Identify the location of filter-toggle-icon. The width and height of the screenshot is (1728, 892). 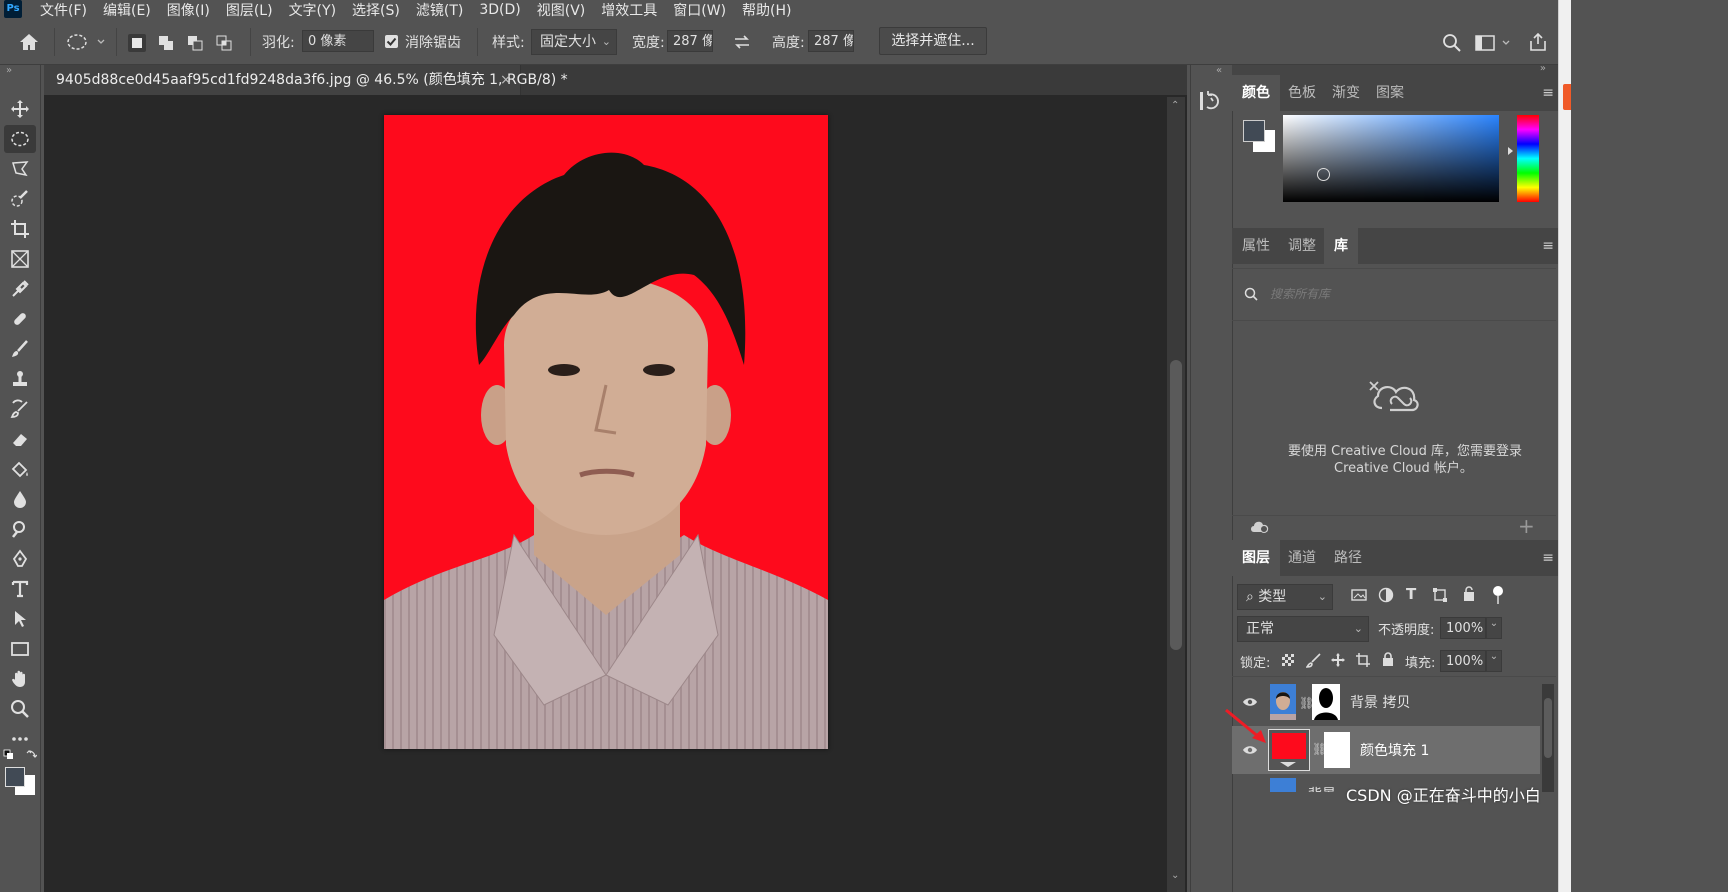
(1498, 591).